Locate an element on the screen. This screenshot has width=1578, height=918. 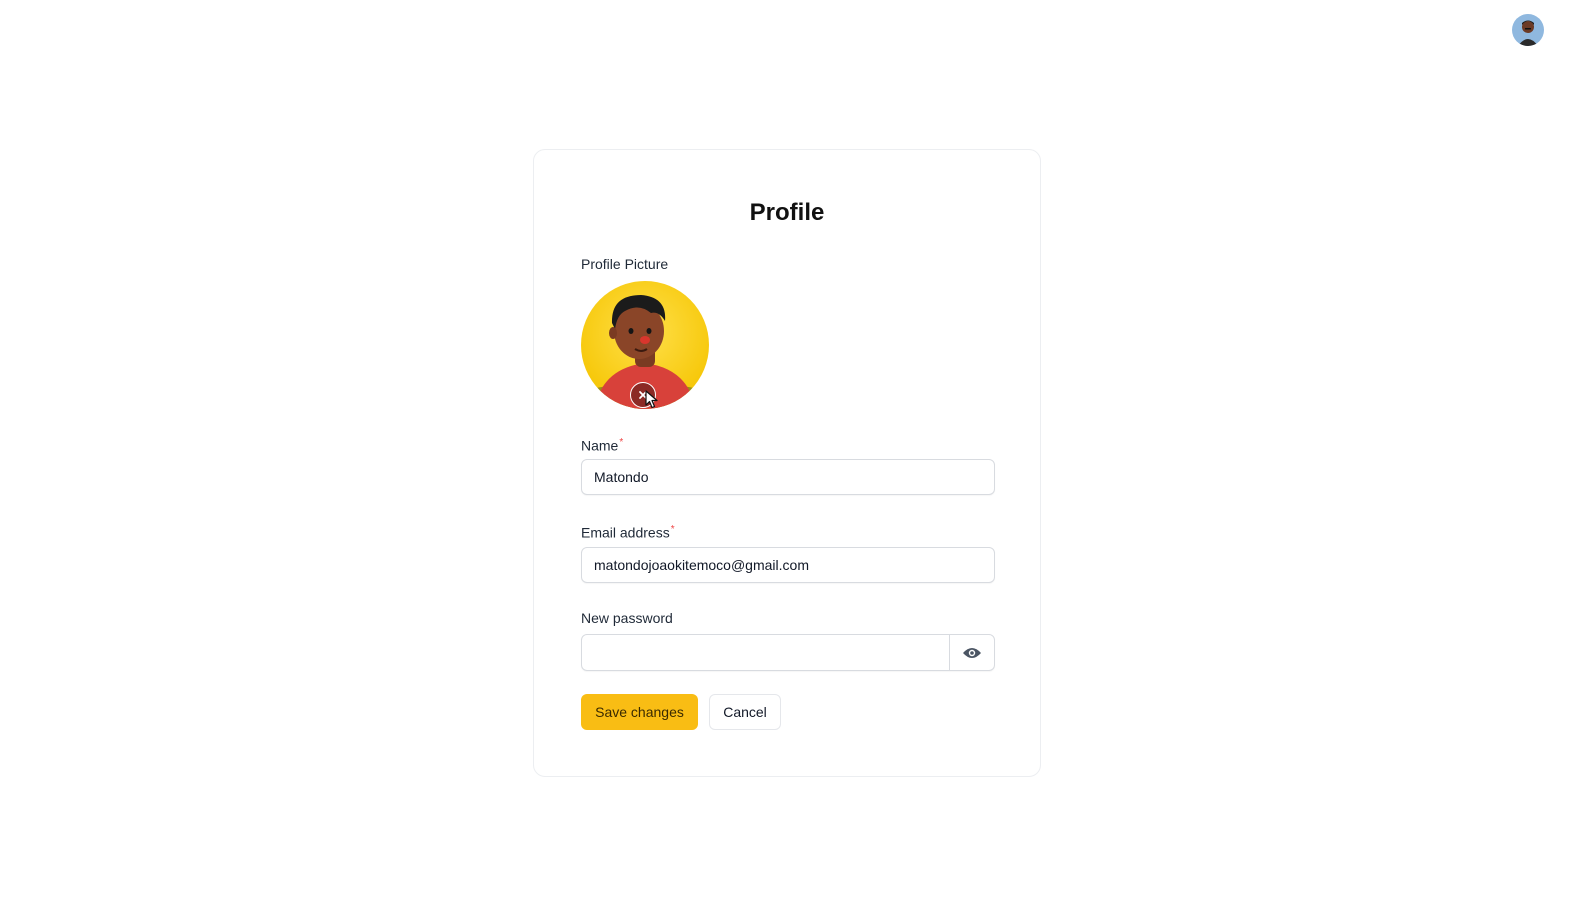
cancel-button: Cancel is located at coordinates (745, 712).